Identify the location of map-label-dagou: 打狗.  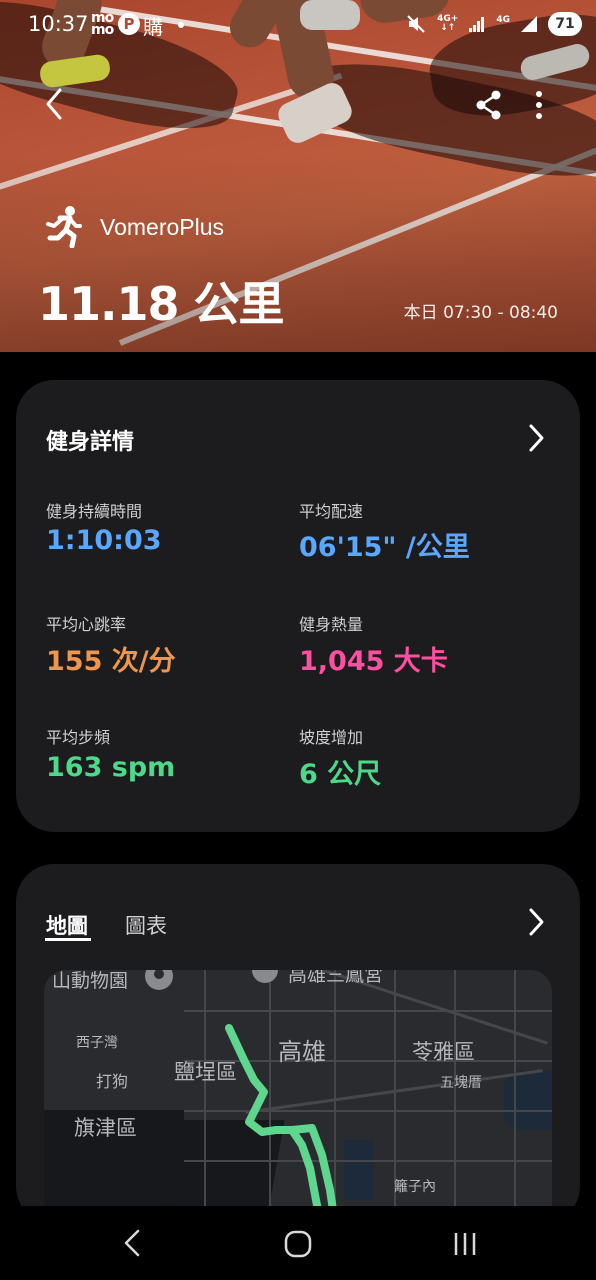
(112, 1081).